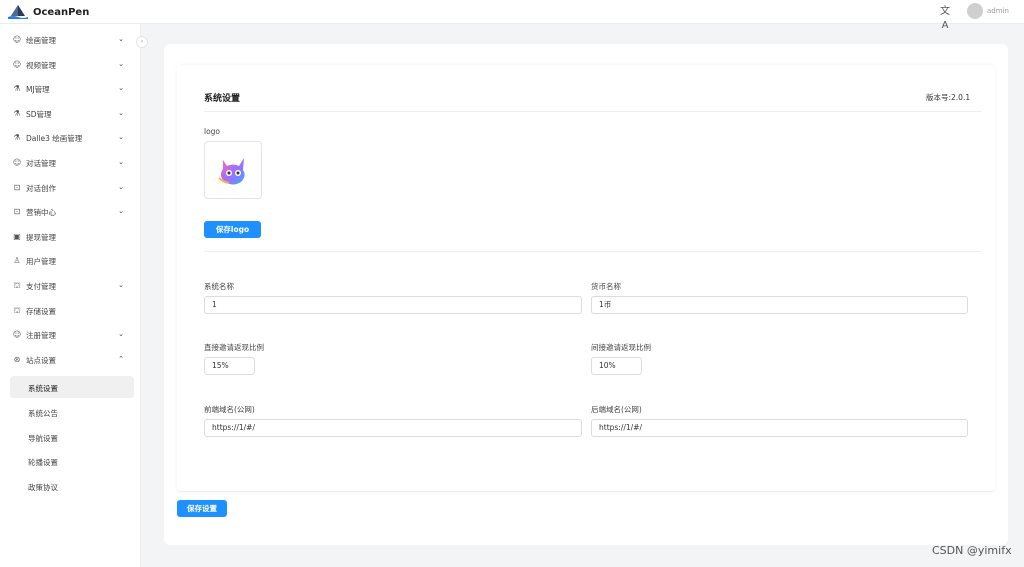  What do you see at coordinates (72, 387) in the screenshot?
I see `sidebar-subitem: 系统设置` at bounding box center [72, 387].